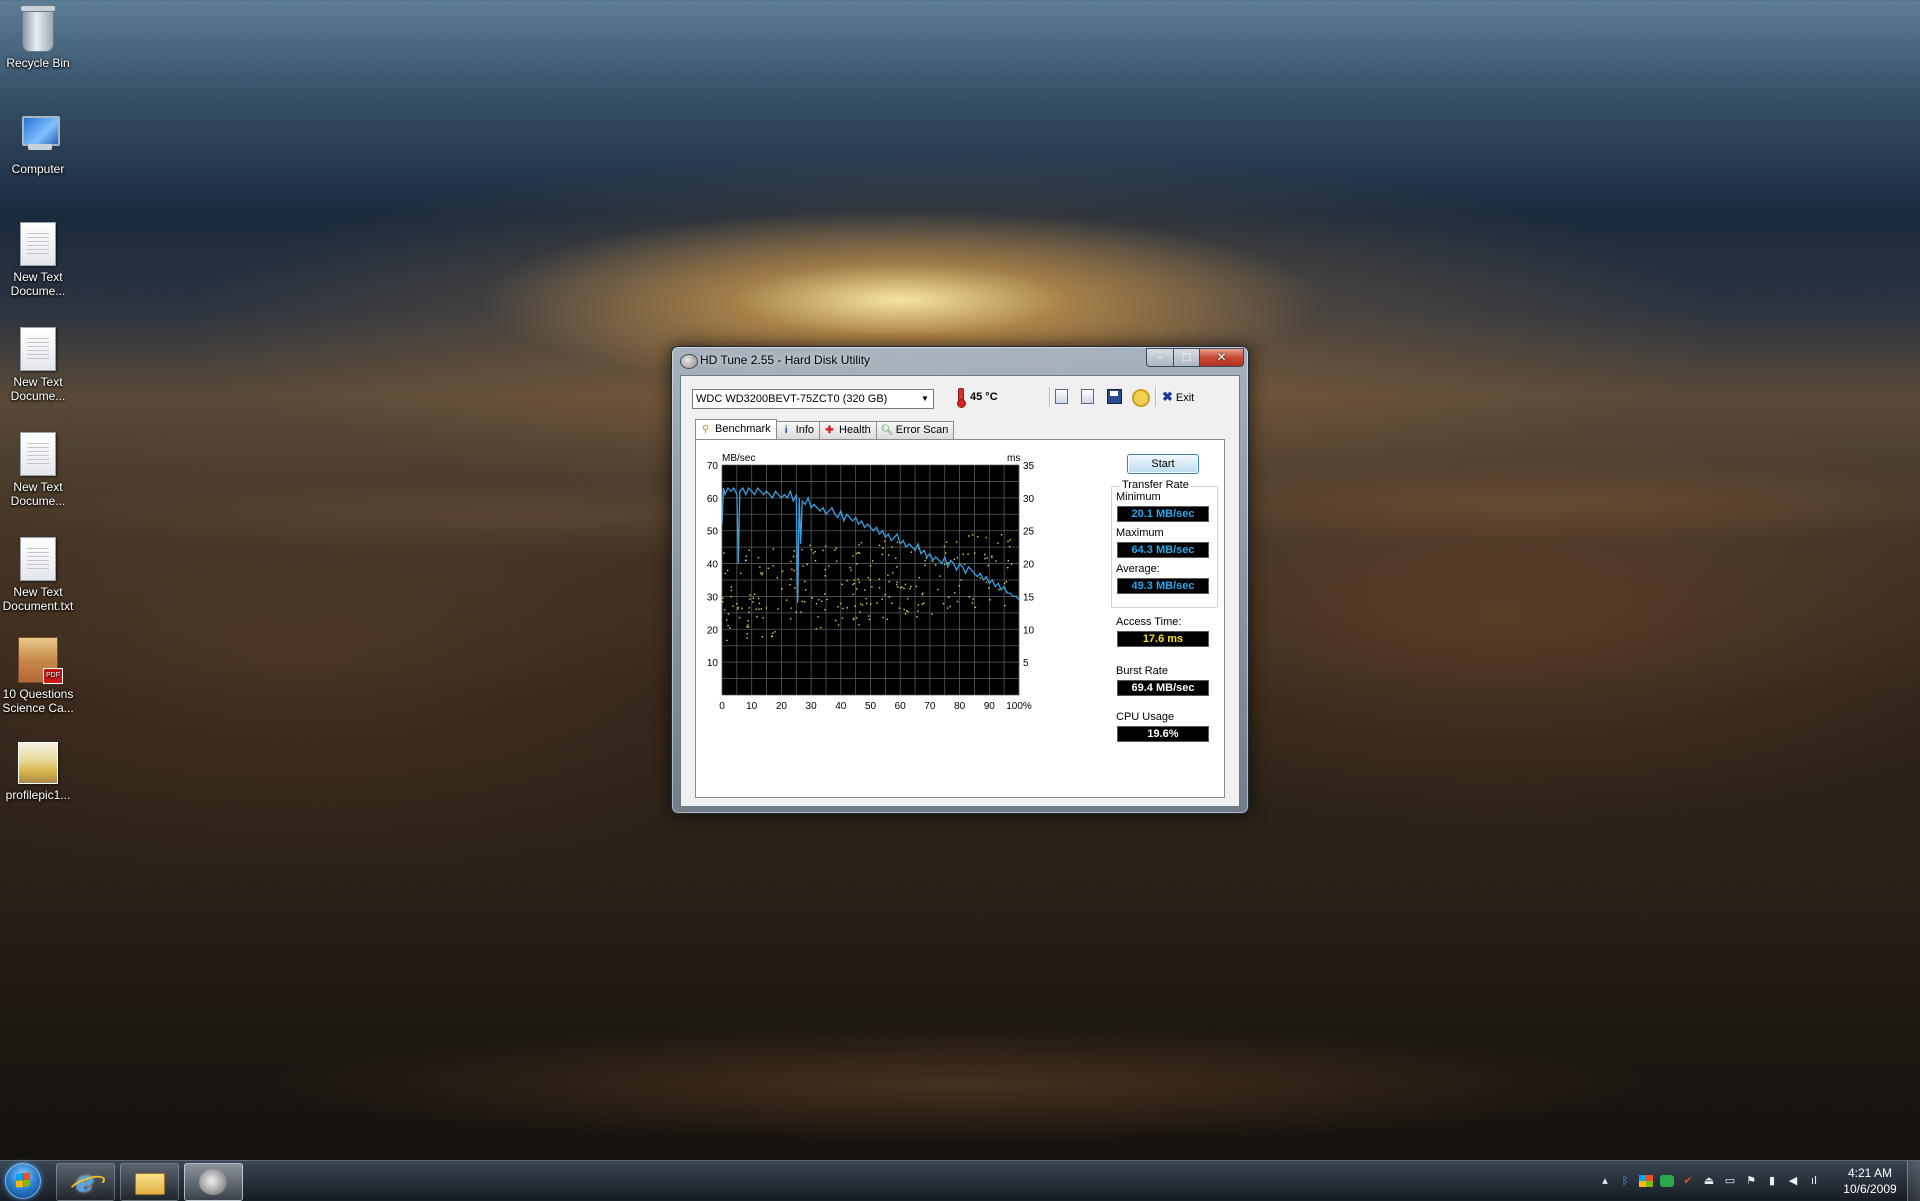  I want to click on save-icon, so click(1114, 396).